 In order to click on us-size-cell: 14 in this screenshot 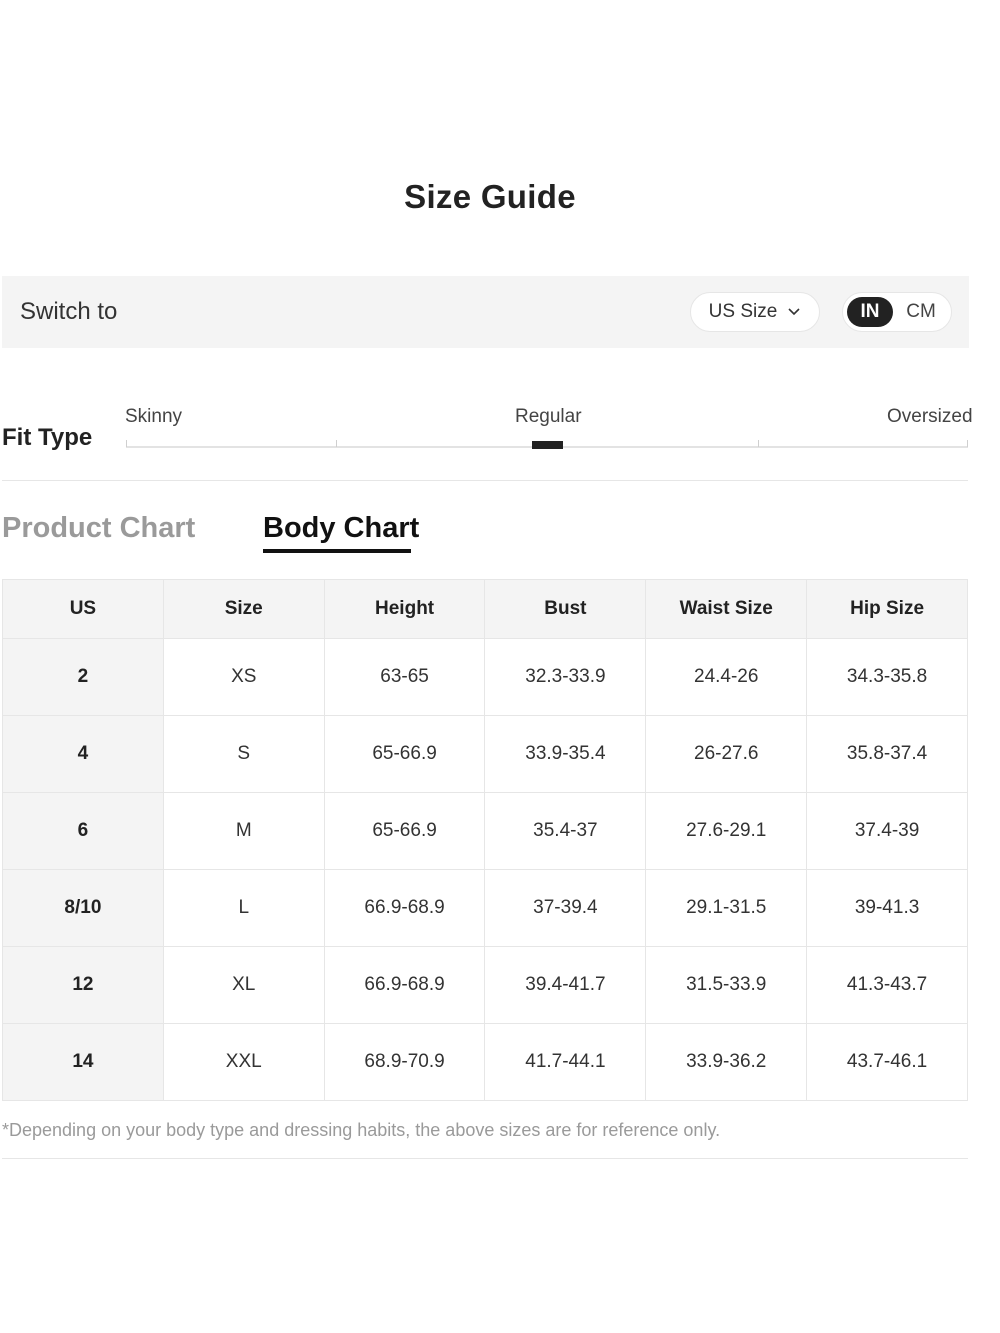, I will do `click(83, 1062)`.